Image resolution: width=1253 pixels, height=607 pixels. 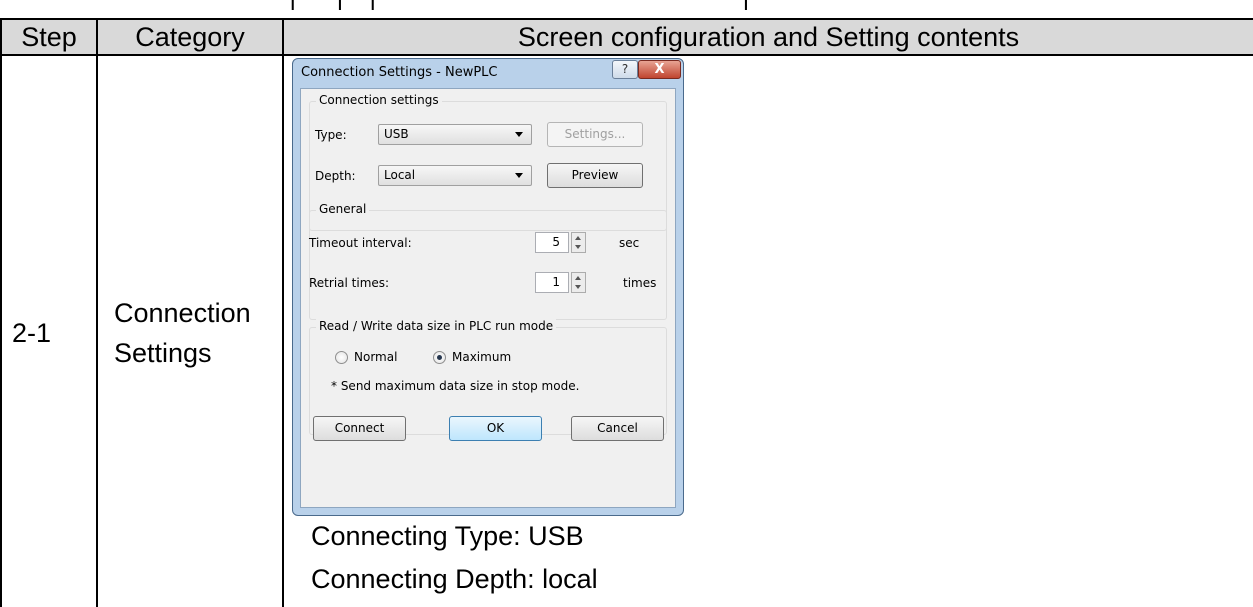 I want to click on connecting-type-note: Connecting Type: USB, so click(x=447, y=536).